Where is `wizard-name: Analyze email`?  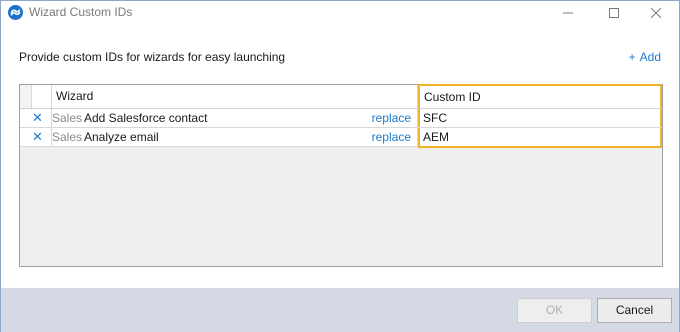 wizard-name: Analyze email is located at coordinates (121, 137).